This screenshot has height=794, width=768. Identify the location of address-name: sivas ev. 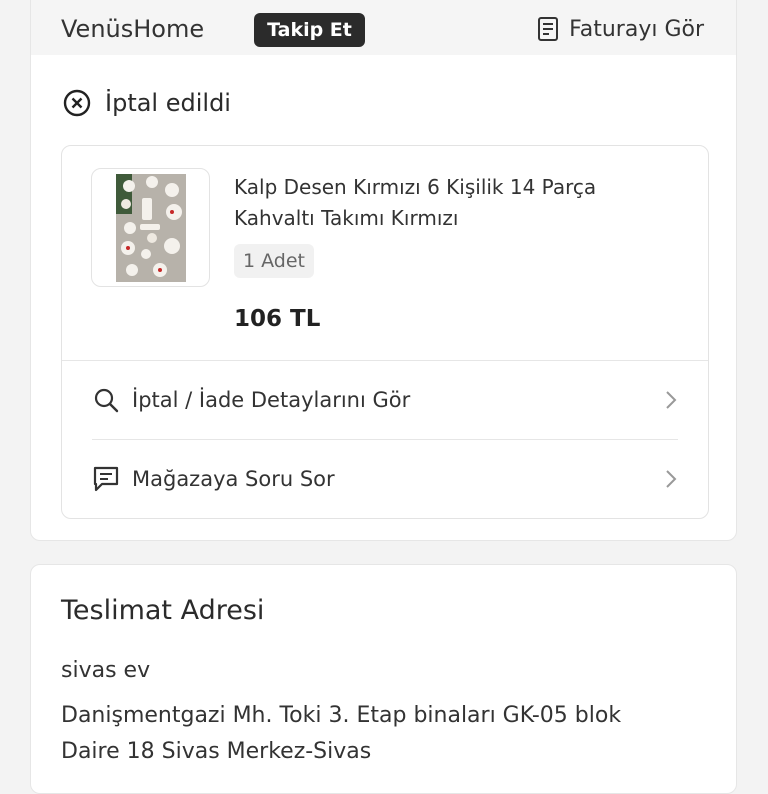
(106, 670).